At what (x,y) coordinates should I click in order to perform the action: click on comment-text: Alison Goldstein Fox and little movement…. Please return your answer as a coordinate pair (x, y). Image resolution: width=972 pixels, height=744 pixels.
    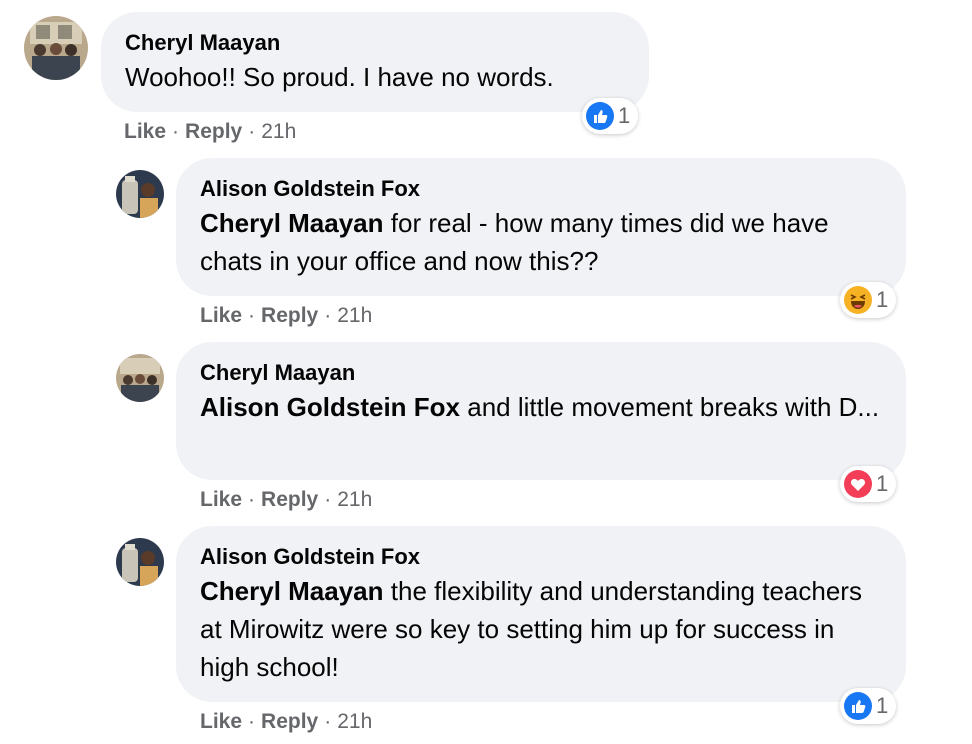
    Looking at the image, I should click on (541, 407).